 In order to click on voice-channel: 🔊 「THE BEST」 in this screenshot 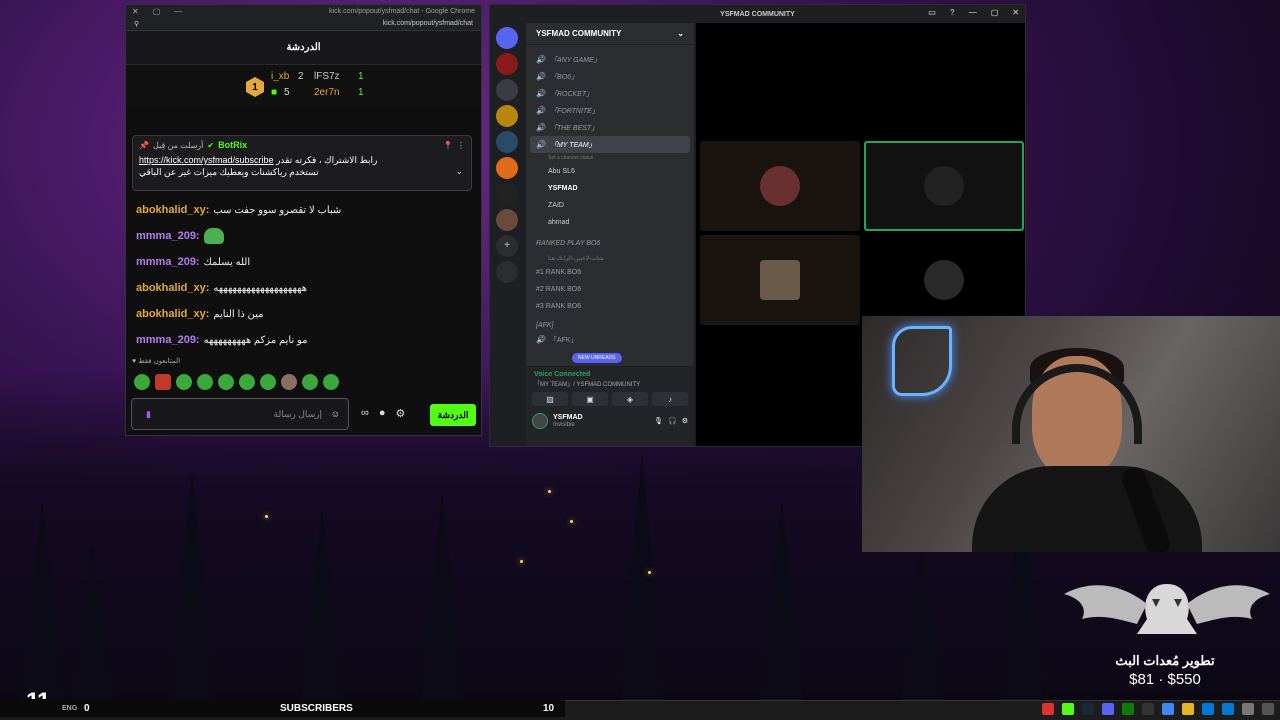, I will do `click(610, 127)`.